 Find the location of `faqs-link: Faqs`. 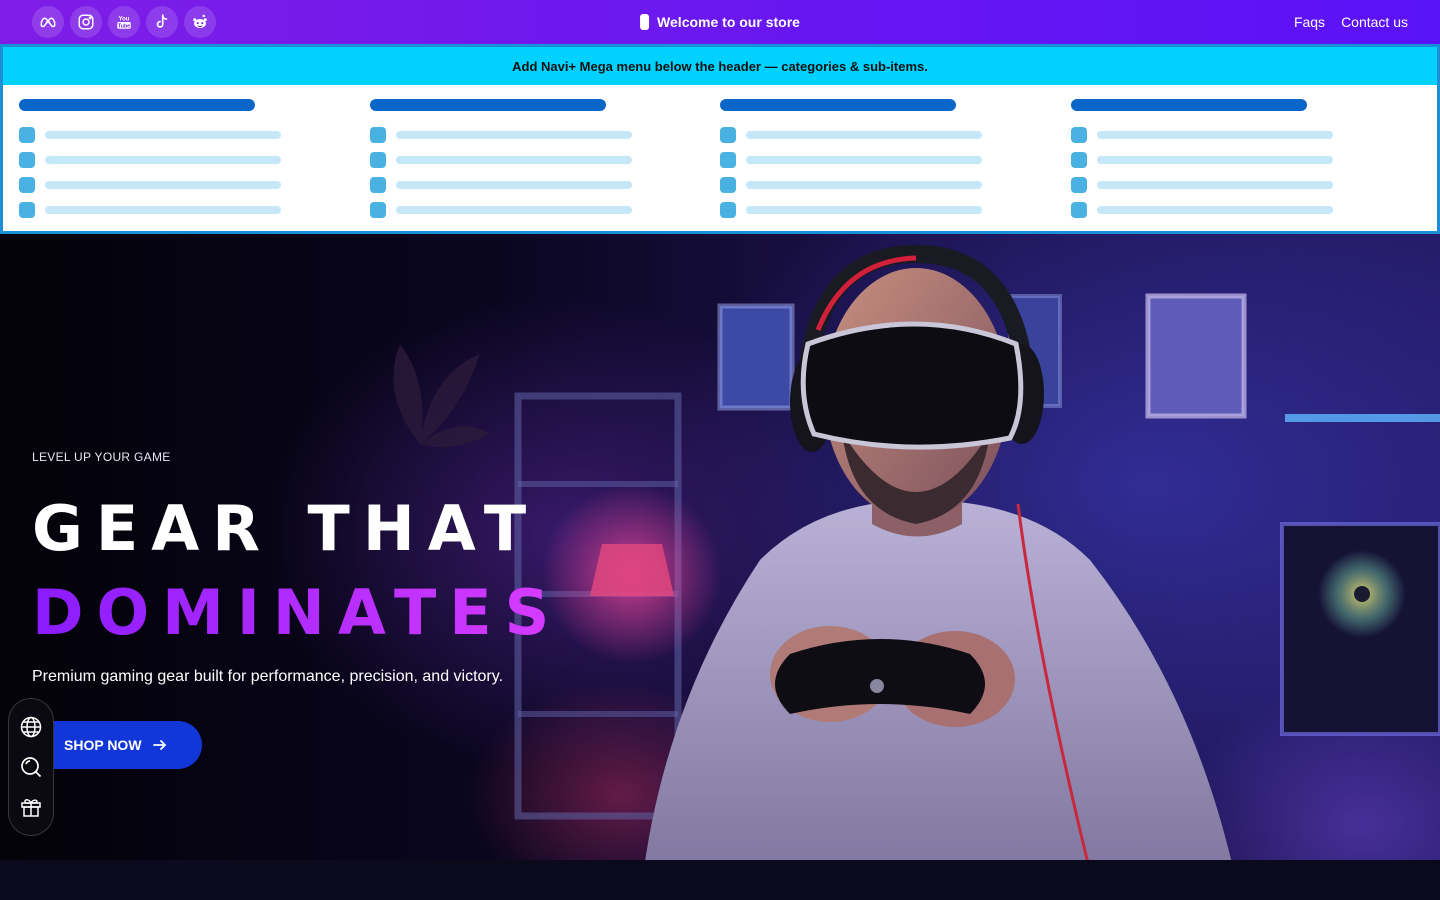

faqs-link: Faqs is located at coordinates (1309, 22).